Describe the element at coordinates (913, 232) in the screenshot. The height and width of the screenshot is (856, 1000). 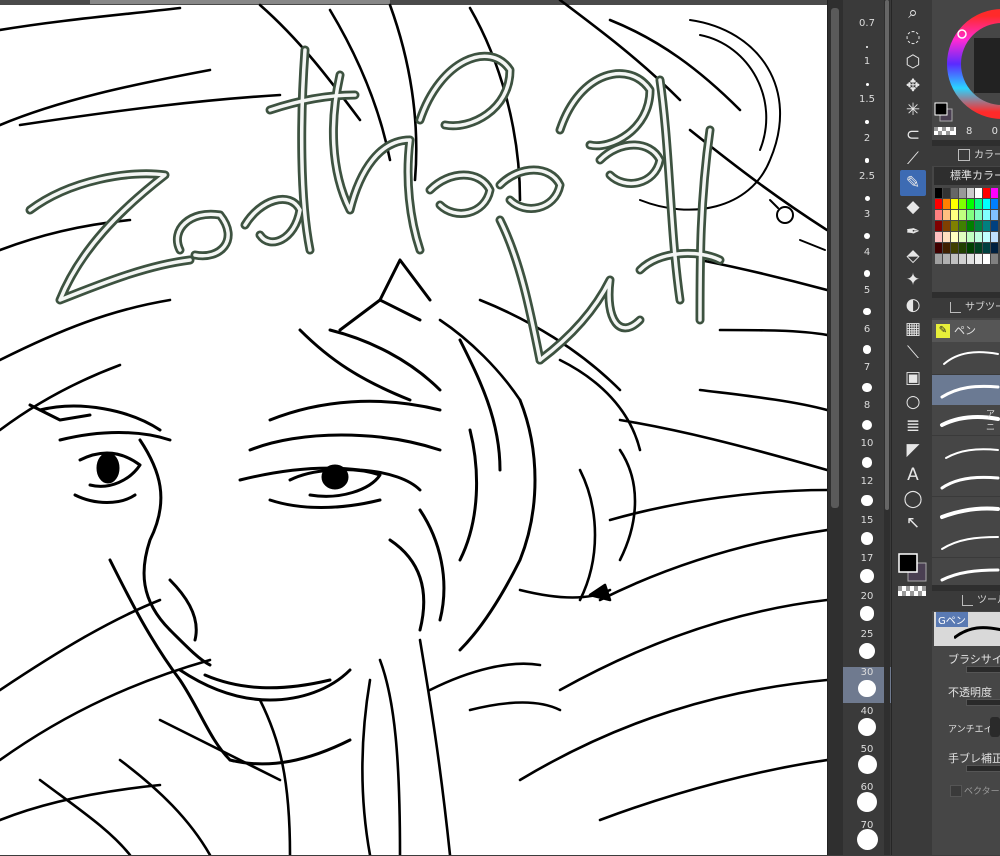
I see `decorate-icon: ✒` at that location.